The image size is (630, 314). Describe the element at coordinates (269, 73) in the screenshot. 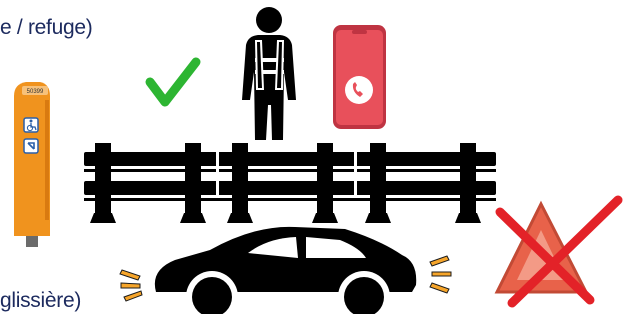

I see `safety-vest-person-icon` at that location.